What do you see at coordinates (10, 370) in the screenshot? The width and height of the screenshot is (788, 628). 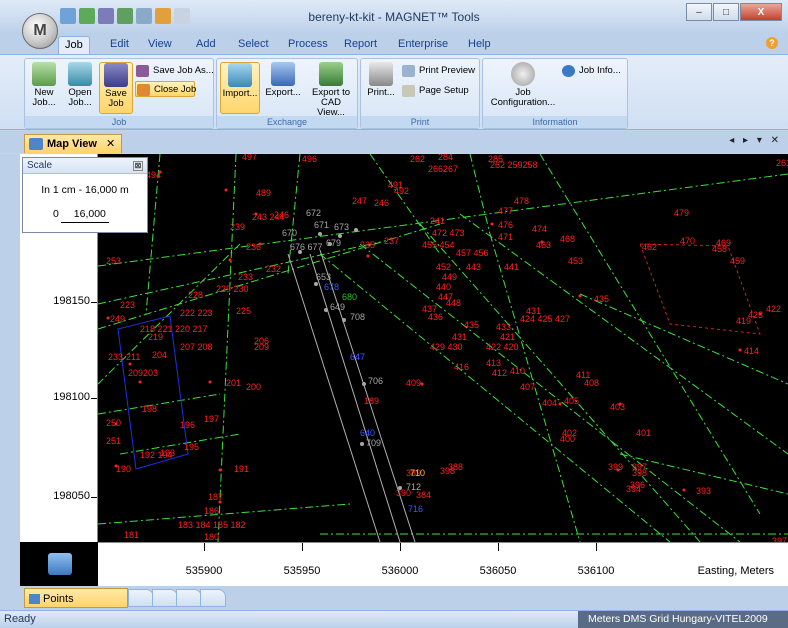 I see `left-margin` at bounding box center [10, 370].